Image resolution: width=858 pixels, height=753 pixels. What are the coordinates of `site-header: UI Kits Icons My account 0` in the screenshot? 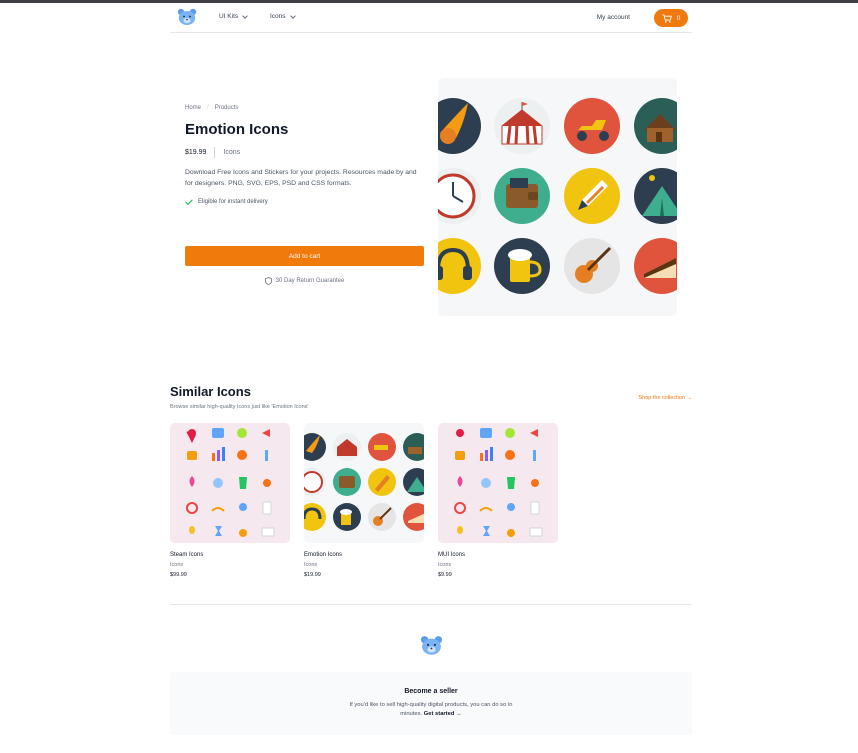 It's located at (431, 18).